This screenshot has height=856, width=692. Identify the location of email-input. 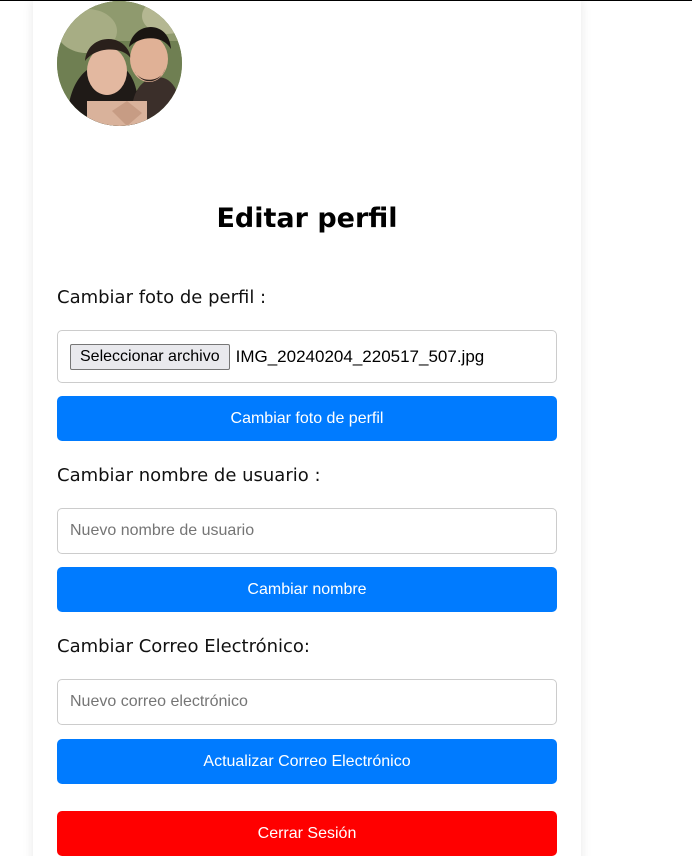
(307, 702).